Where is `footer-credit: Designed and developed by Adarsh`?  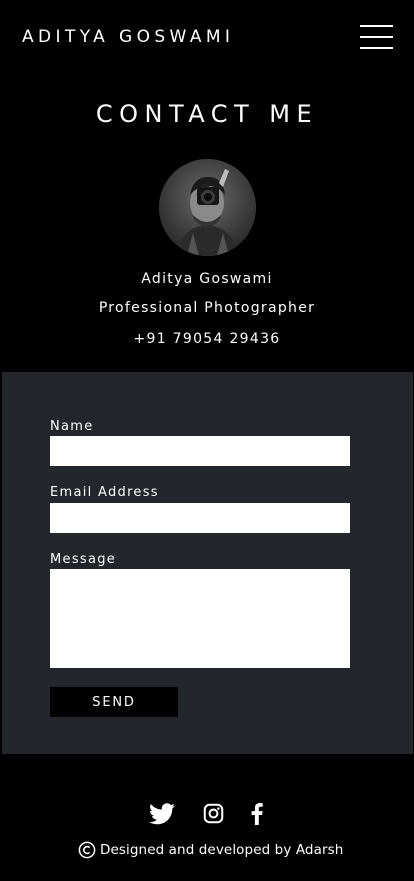
footer-credit: Designed and developed by Adarsh is located at coordinates (210, 850).